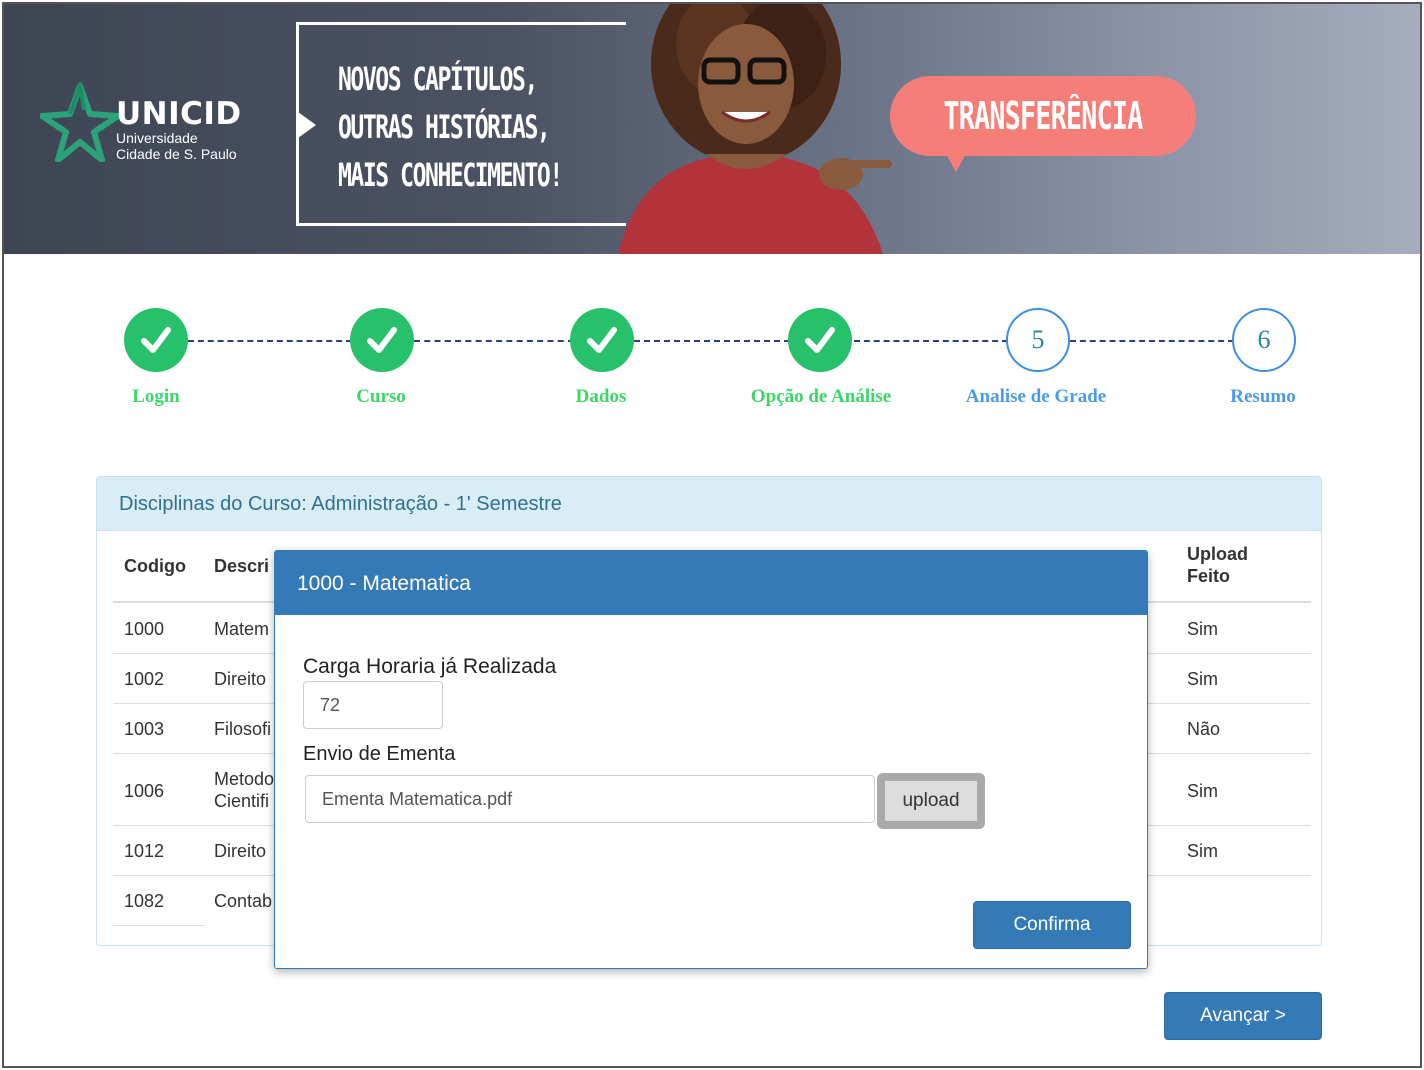 The image size is (1424, 1070). Describe the element at coordinates (1217, 554) in the screenshot. I see `column-header-upload-1: Upload` at that location.